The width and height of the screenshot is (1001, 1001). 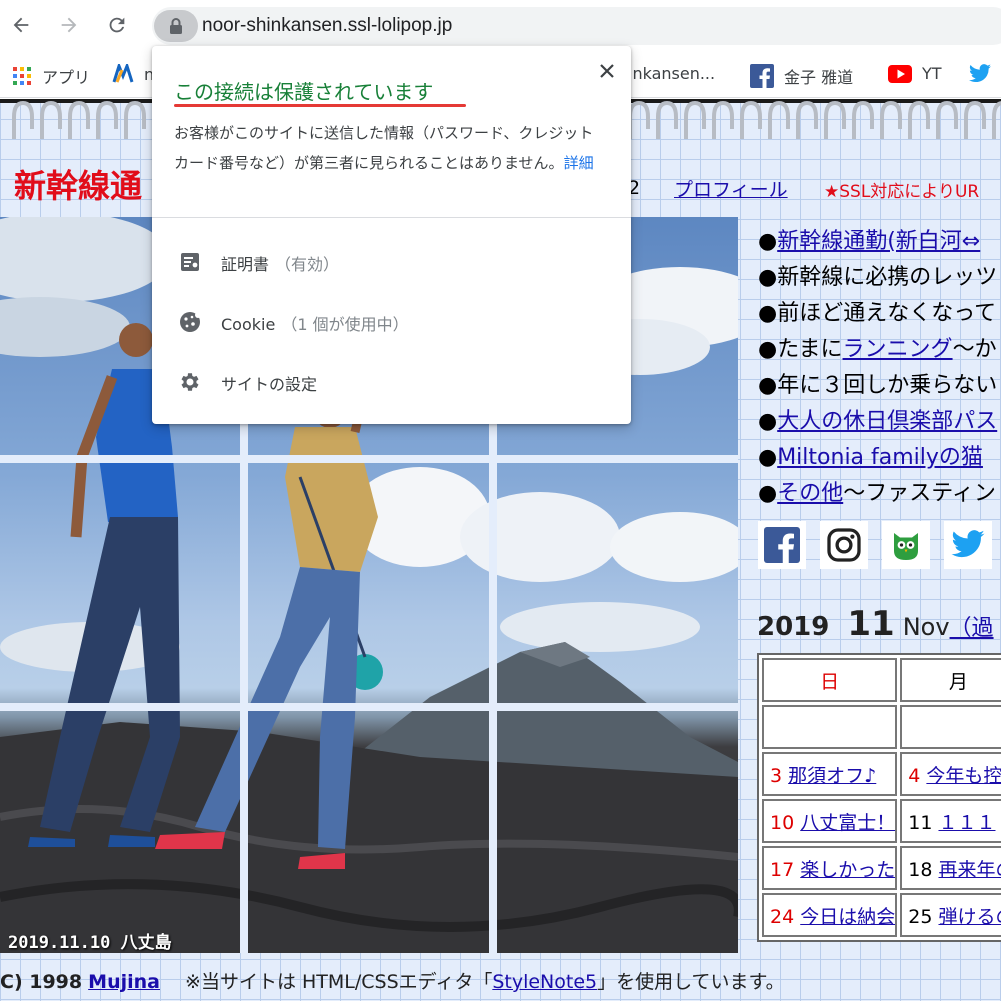 What do you see at coordinates (969, 870) in the screenshot?
I see `calendar-entry-link: 再来年の` at bounding box center [969, 870].